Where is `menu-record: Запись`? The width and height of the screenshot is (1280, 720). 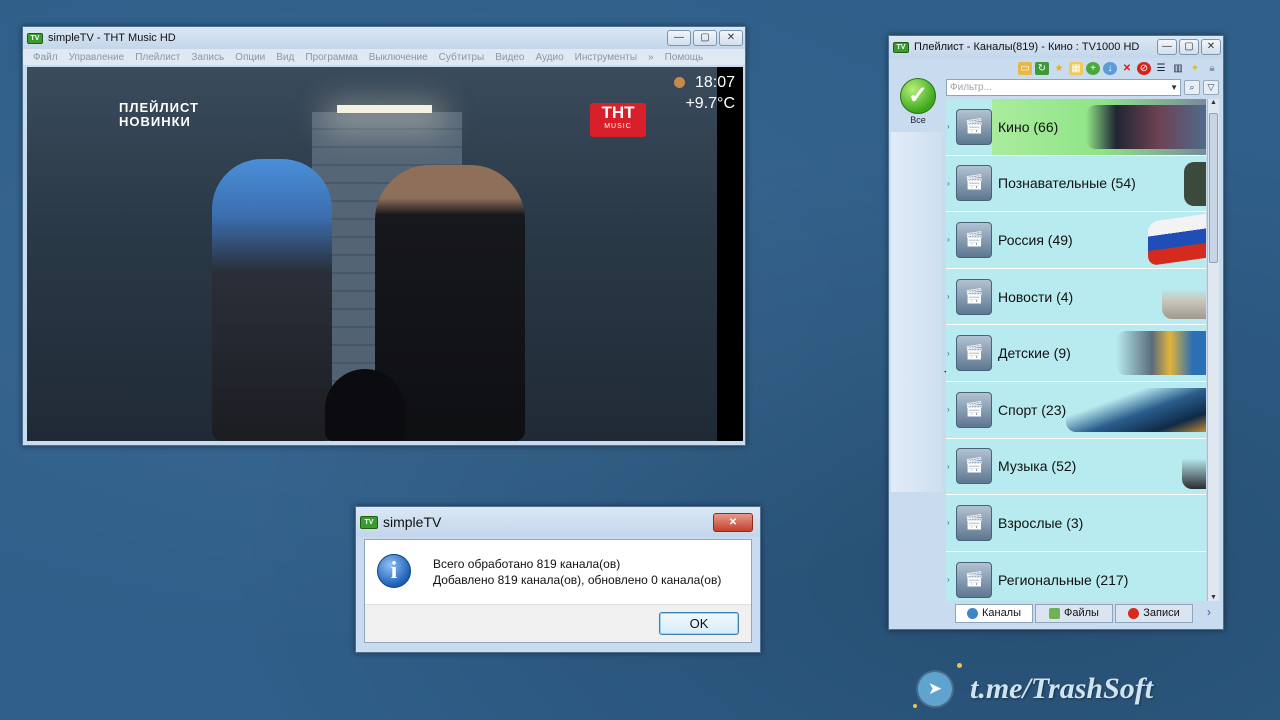
menu-record: Запись is located at coordinates (207, 57).